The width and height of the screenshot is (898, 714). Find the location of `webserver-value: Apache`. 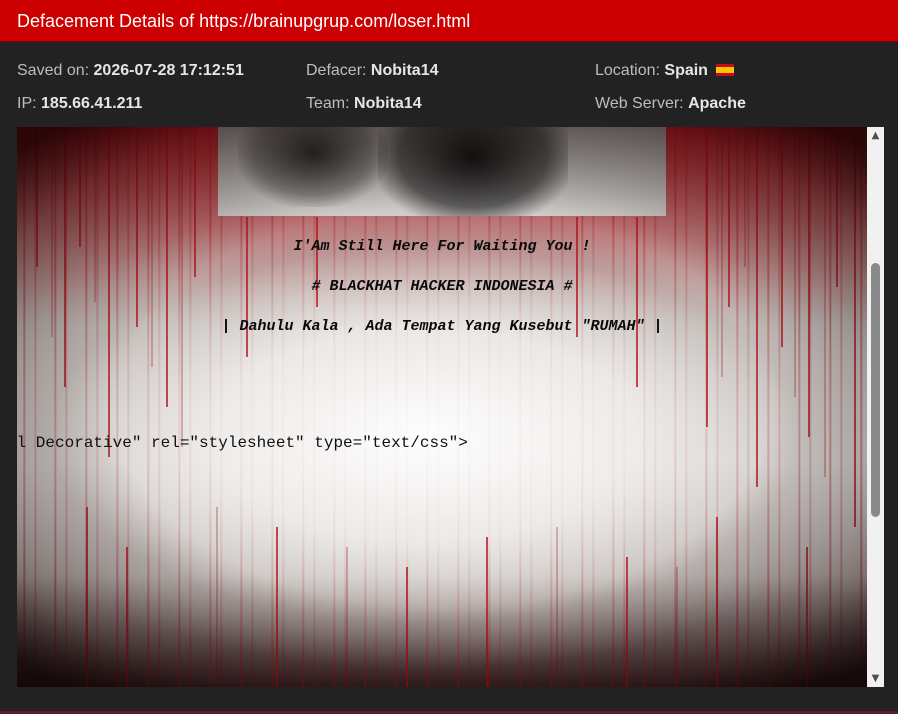

webserver-value: Apache is located at coordinates (717, 103).